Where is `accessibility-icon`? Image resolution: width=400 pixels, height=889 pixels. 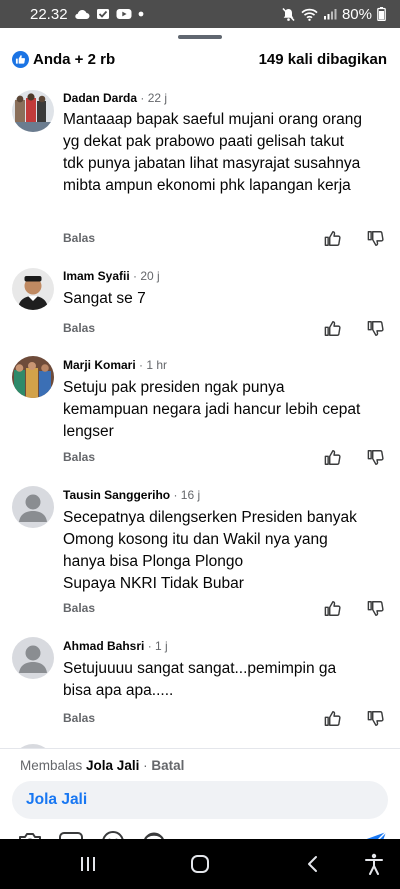 accessibility-icon is located at coordinates (374, 864).